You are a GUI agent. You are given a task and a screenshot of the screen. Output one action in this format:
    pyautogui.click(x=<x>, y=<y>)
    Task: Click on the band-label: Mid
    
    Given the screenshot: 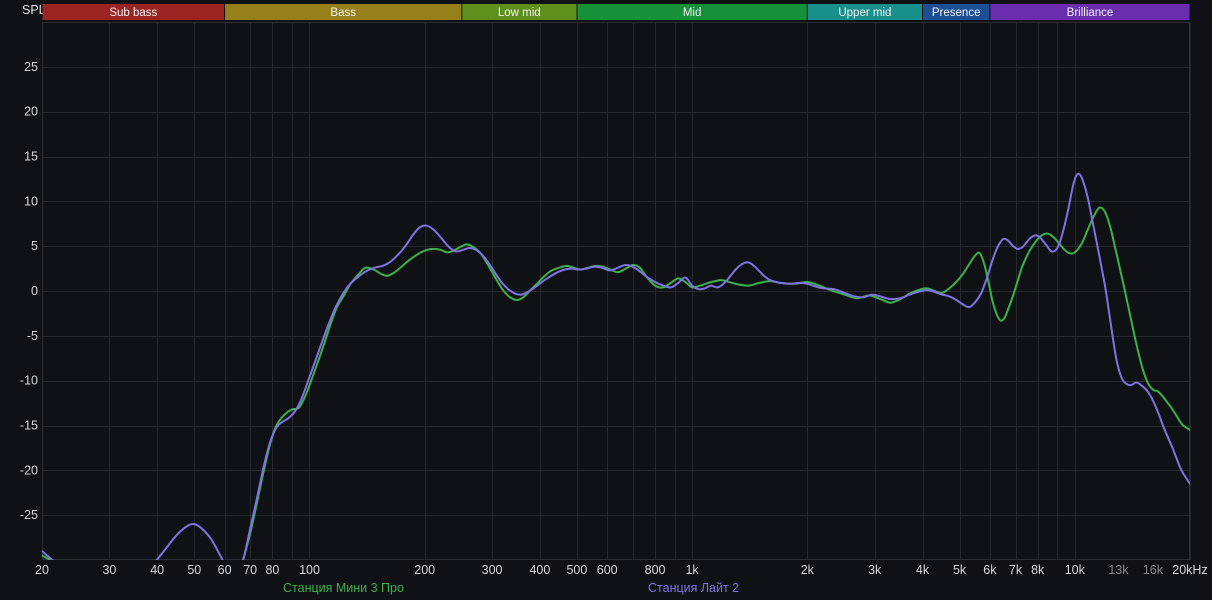 What is the action you would take?
    pyautogui.click(x=692, y=13)
    